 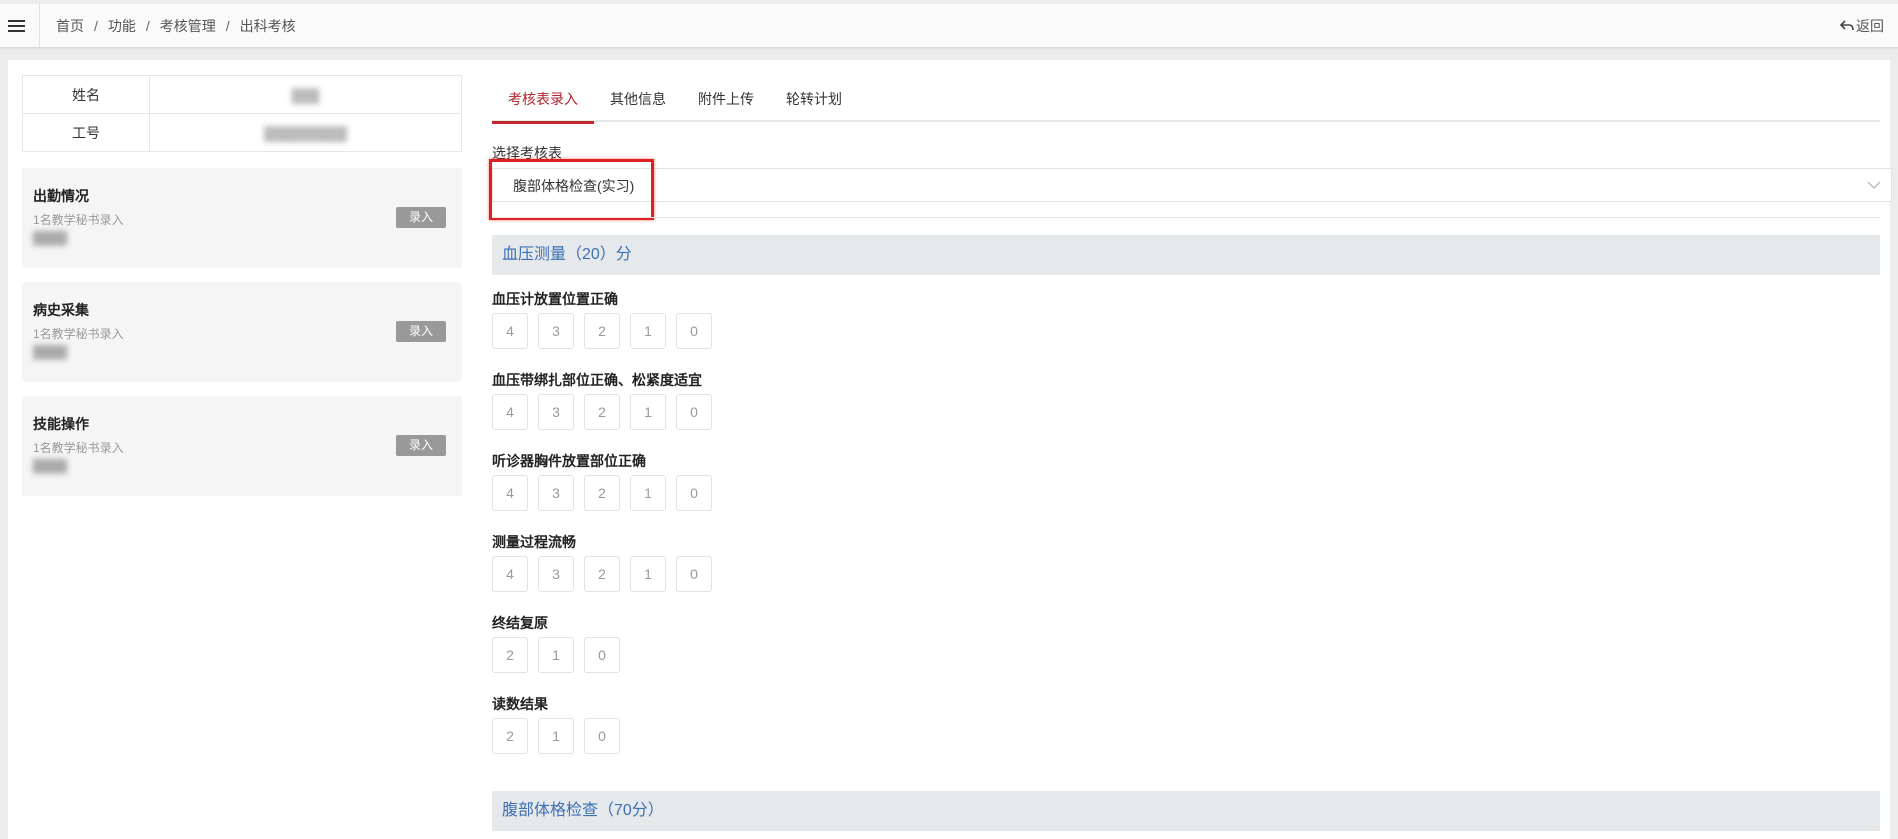 I want to click on reply-arrow-icon, so click(x=1847, y=25).